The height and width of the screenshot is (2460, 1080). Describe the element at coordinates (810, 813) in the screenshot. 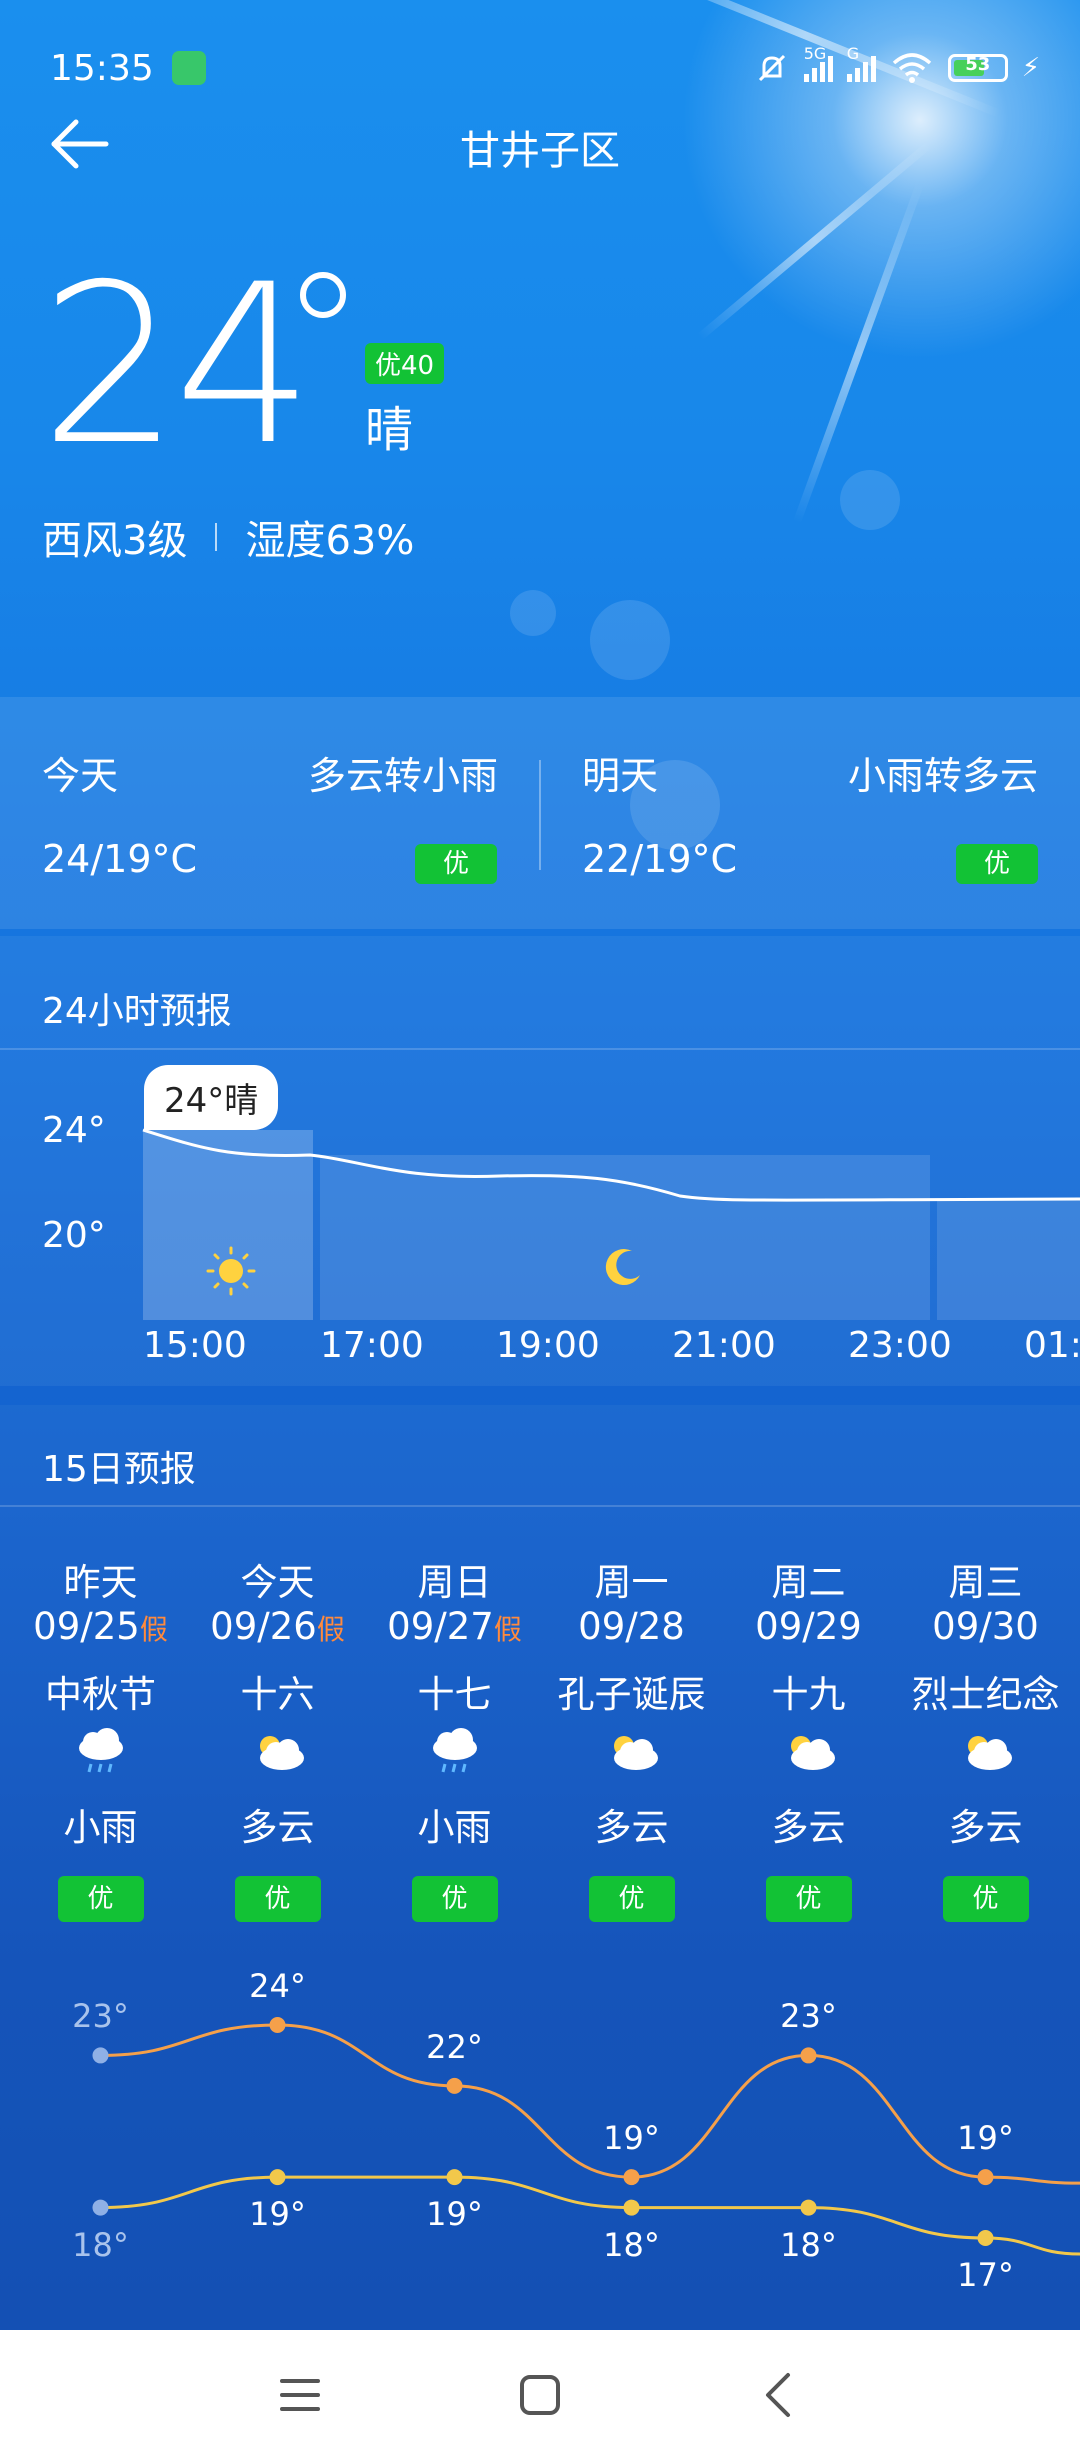

I see `tomorrow-card: 明天 小雨转多云 22/19°C 优` at that location.